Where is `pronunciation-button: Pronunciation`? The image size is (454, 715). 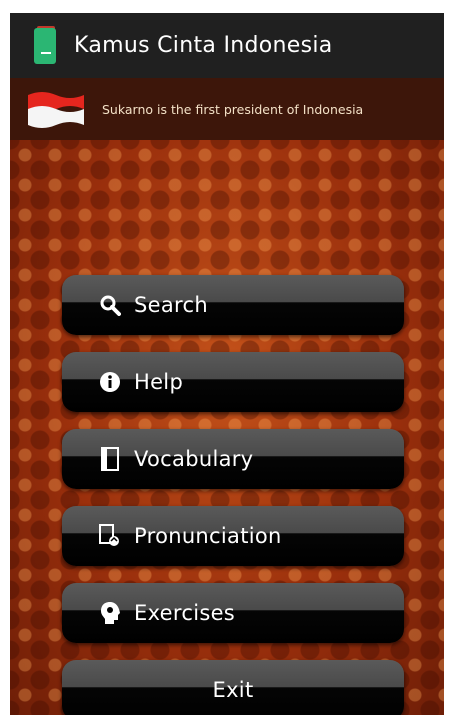
pronunciation-button: Pronunciation is located at coordinates (233, 536).